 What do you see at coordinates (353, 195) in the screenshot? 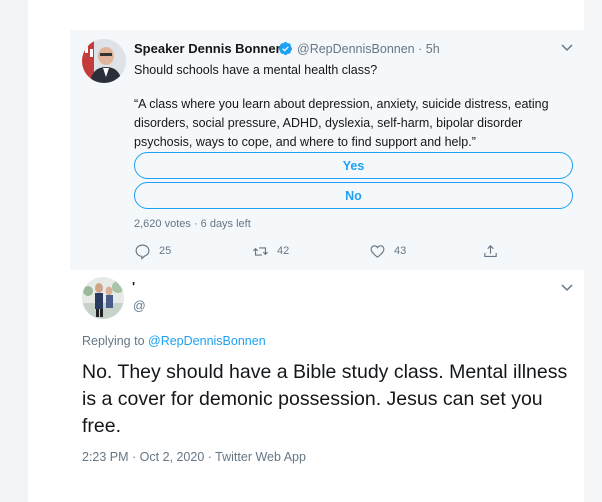
I see `poll-option-no: No` at bounding box center [353, 195].